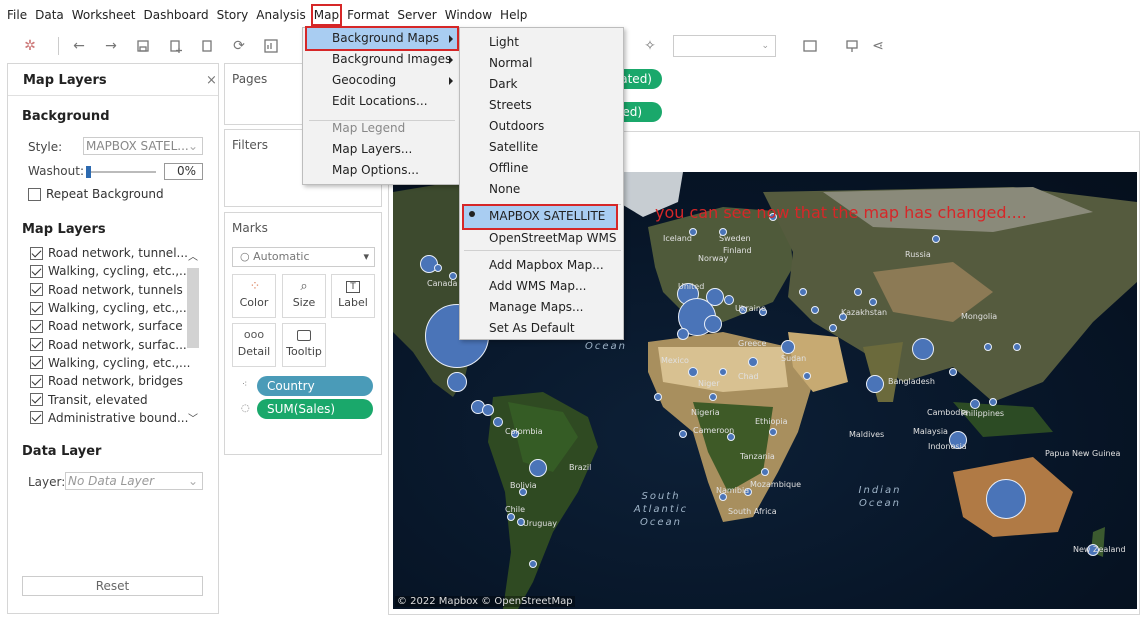 The width and height of the screenshot is (1143, 621). I want to click on slider-handle, so click(88, 172).